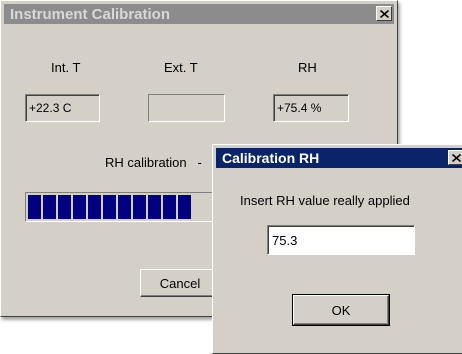 The width and height of the screenshot is (462, 354). I want to click on rh-field: +75.4 %, so click(311, 108).